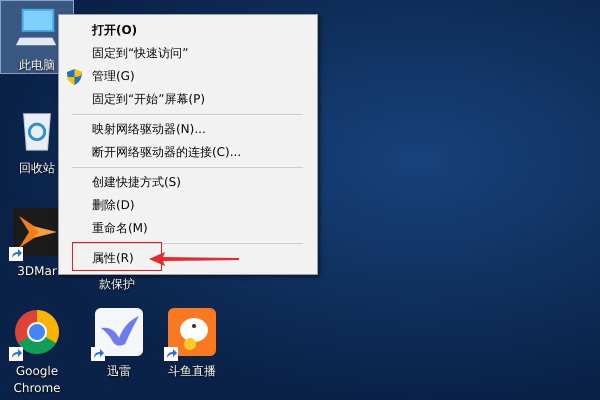  I want to click on desktop-icon: 迅雷, so click(119, 341).